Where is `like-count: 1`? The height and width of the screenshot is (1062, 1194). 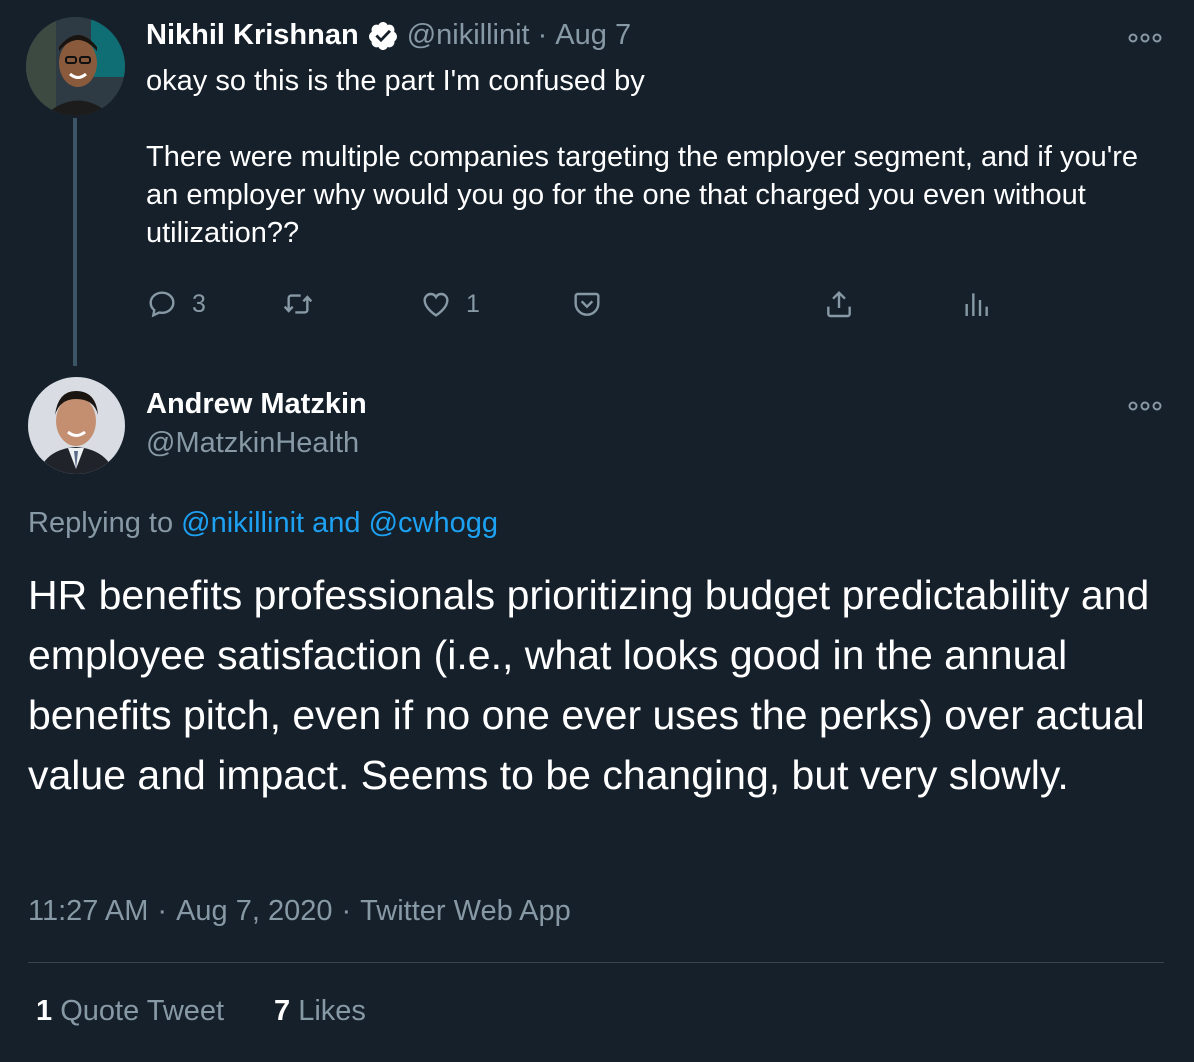 like-count: 1 is located at coordinates (473, 303).